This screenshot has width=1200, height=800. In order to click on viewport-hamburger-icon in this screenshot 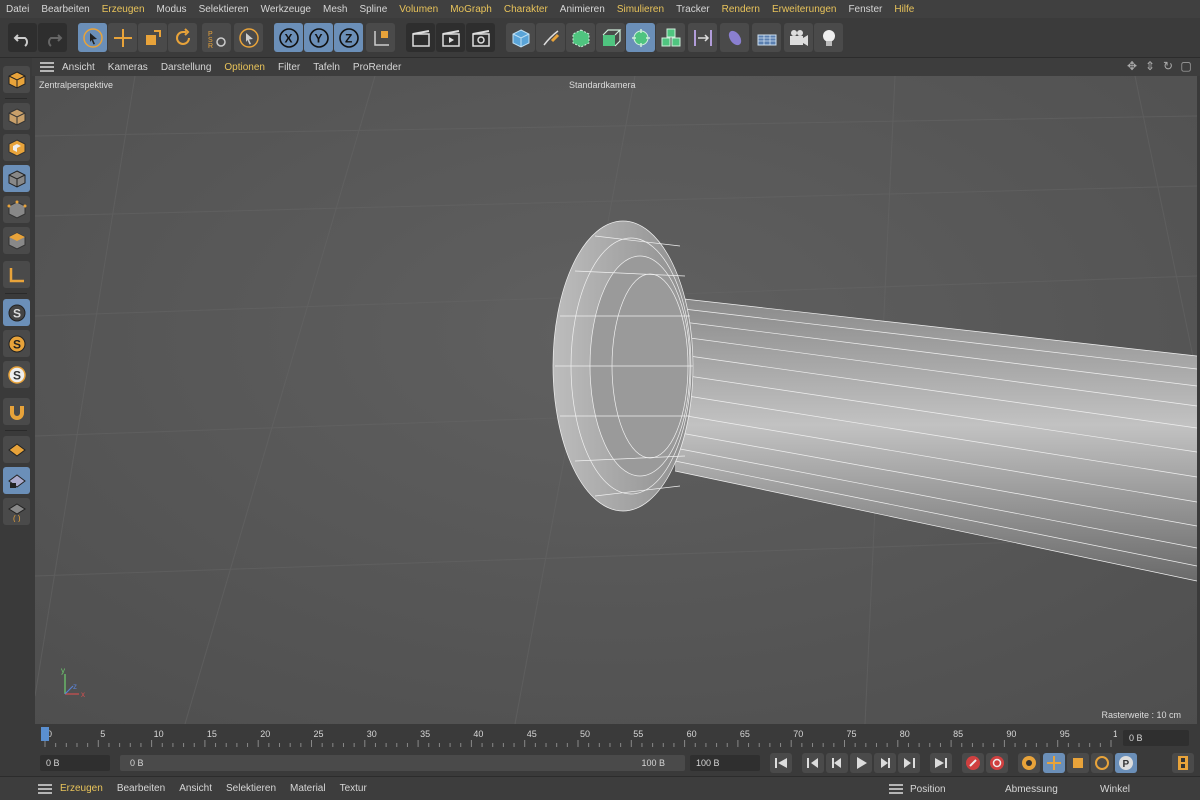, I will do `click(47, 67)`.